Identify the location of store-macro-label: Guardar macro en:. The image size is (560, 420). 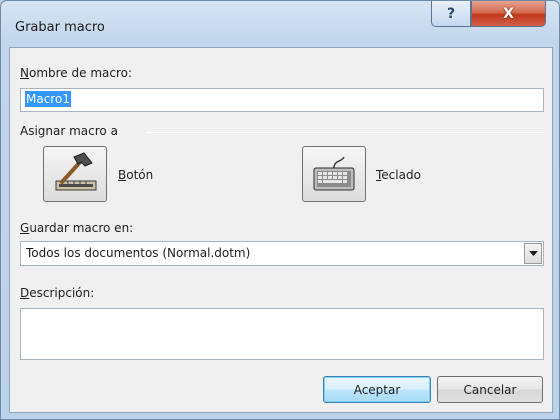
(77, 228).